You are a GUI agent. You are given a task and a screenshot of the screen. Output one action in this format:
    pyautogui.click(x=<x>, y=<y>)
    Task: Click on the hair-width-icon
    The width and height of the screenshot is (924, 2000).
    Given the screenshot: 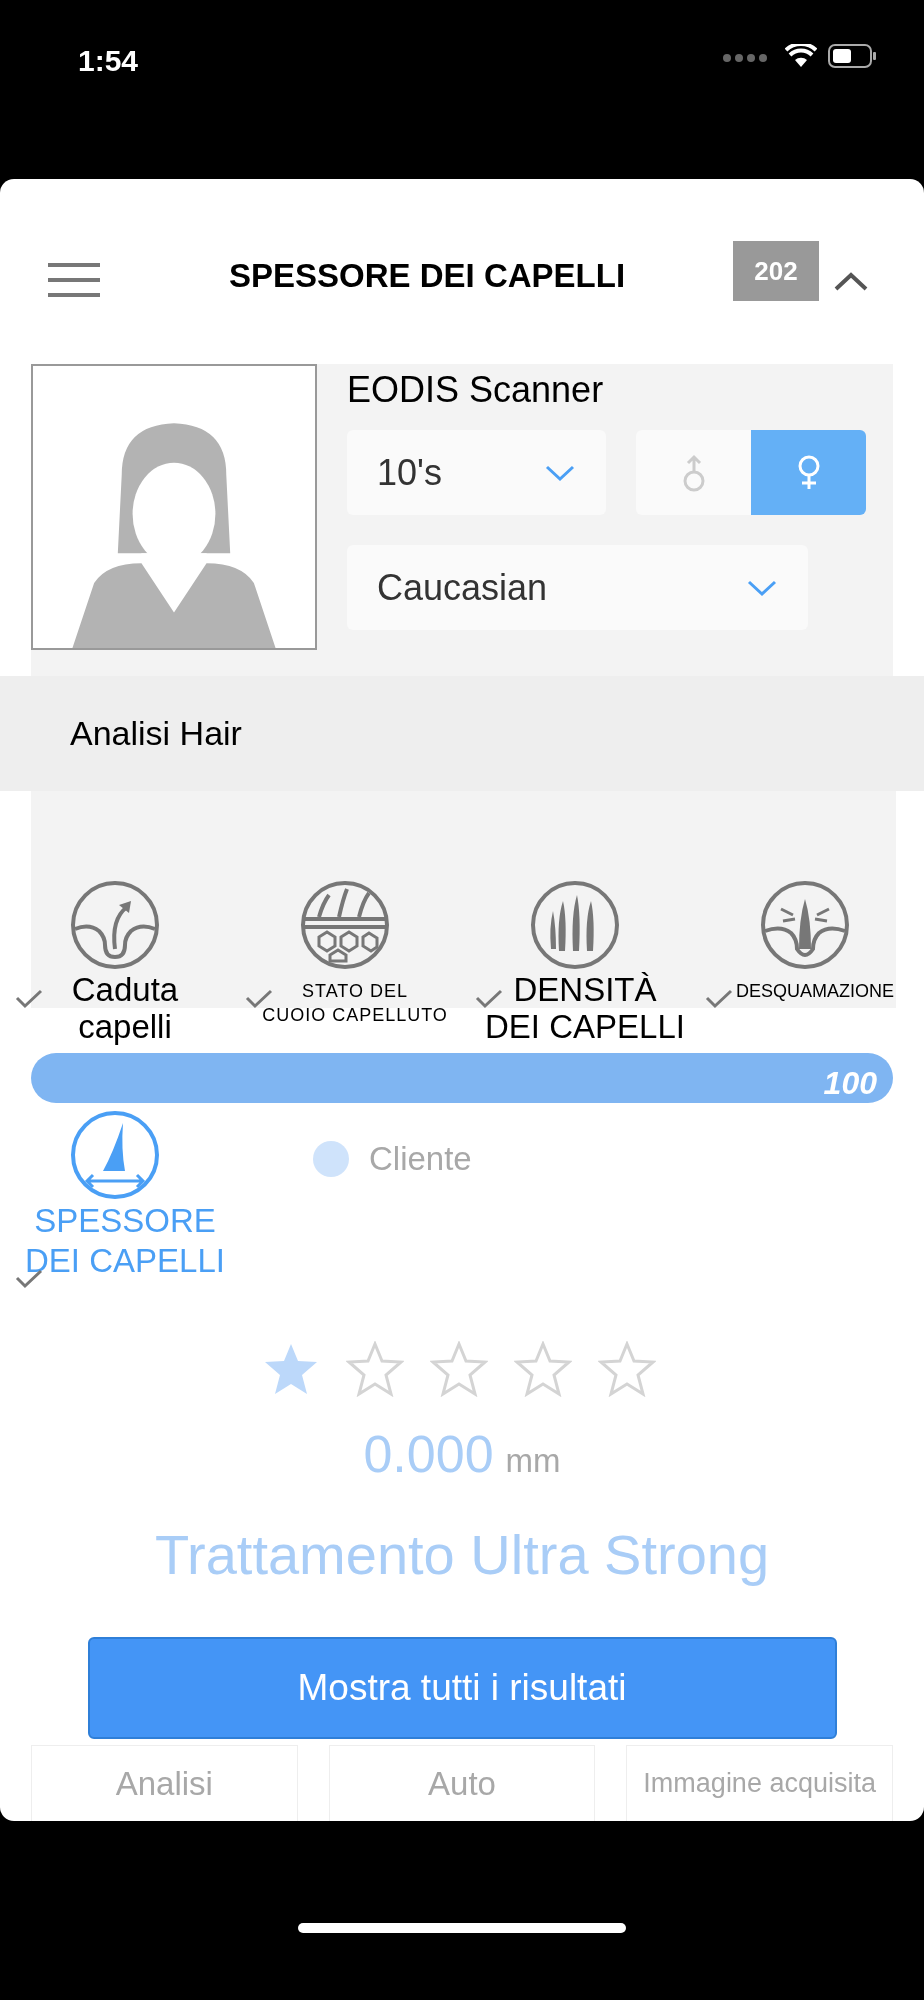 What is the action you would take?
    pyautogui.click(x=115, y=1155)
    